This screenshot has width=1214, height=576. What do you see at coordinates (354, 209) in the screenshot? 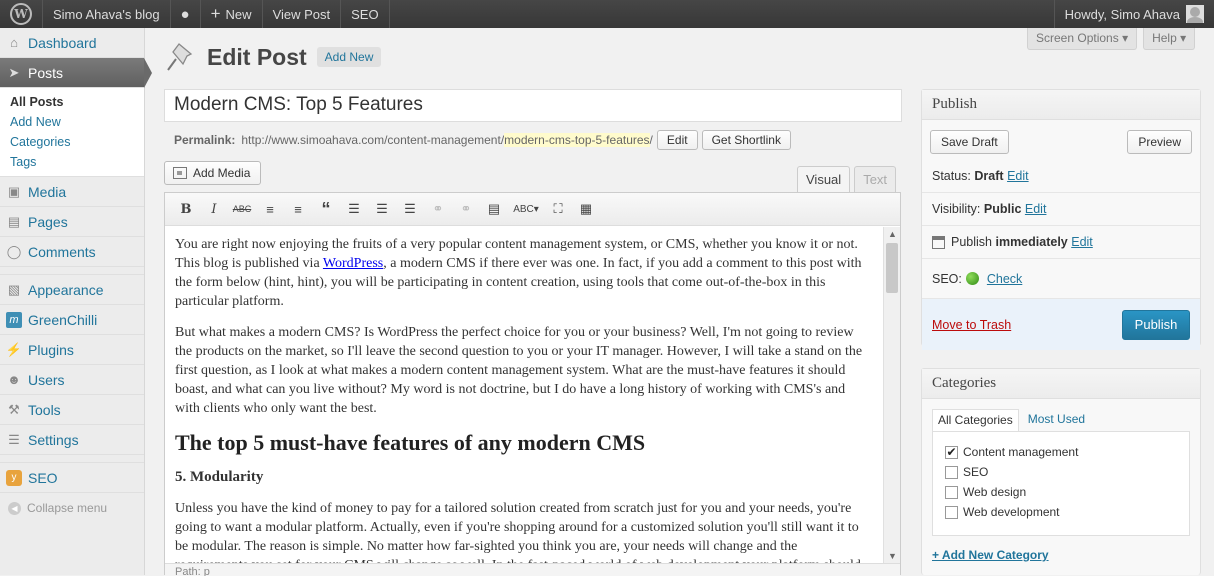
I see `align-left-icon: ☰` at bounding box center [354, 209].